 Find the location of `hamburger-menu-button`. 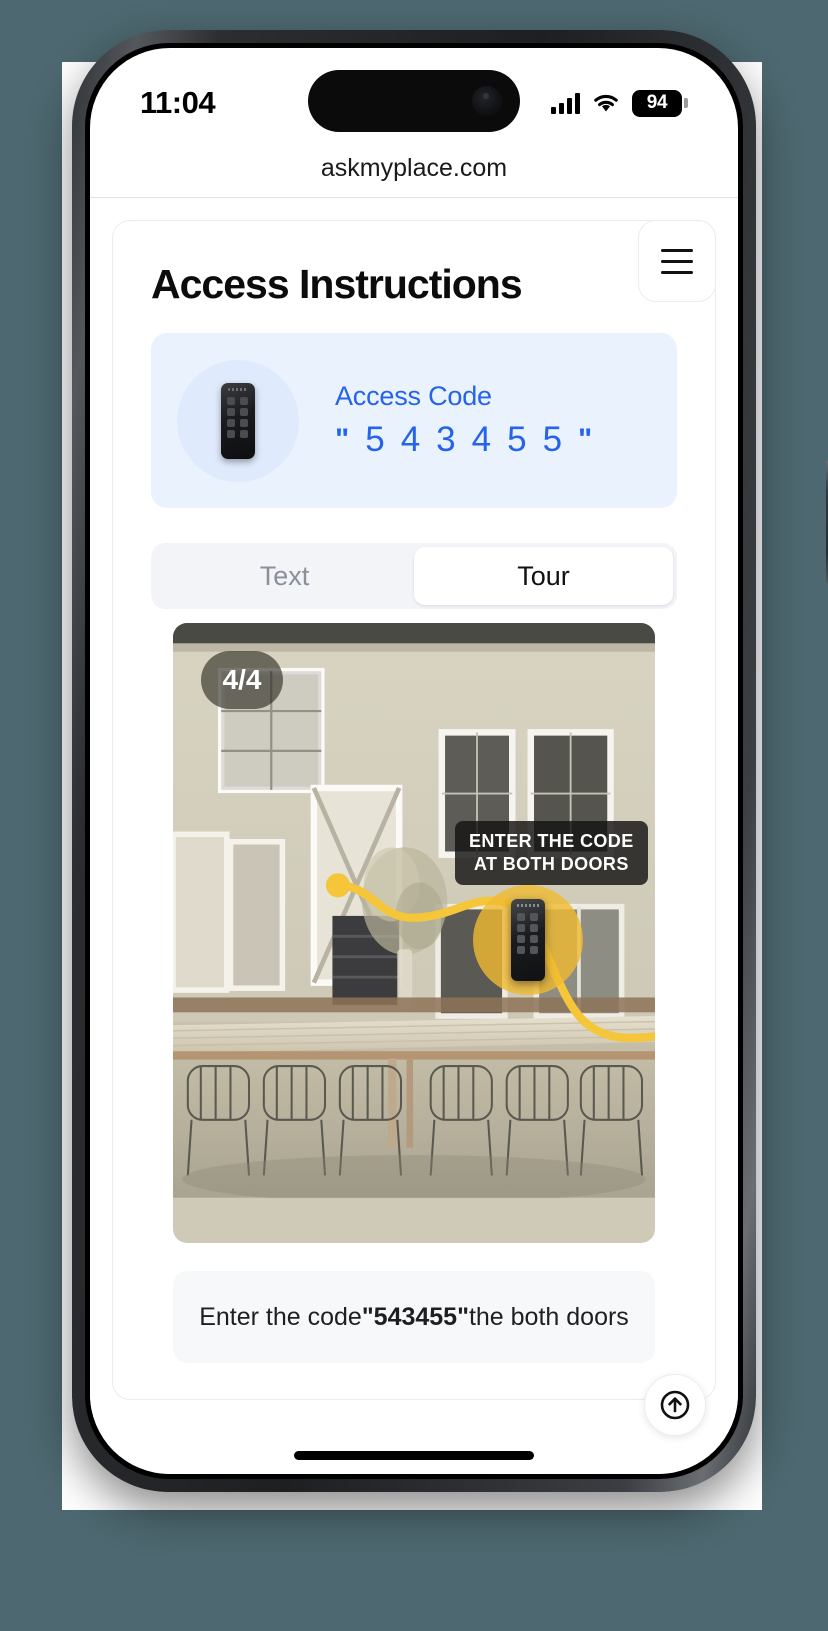

hamburger-menu-button is located at coordinates (677, 261).